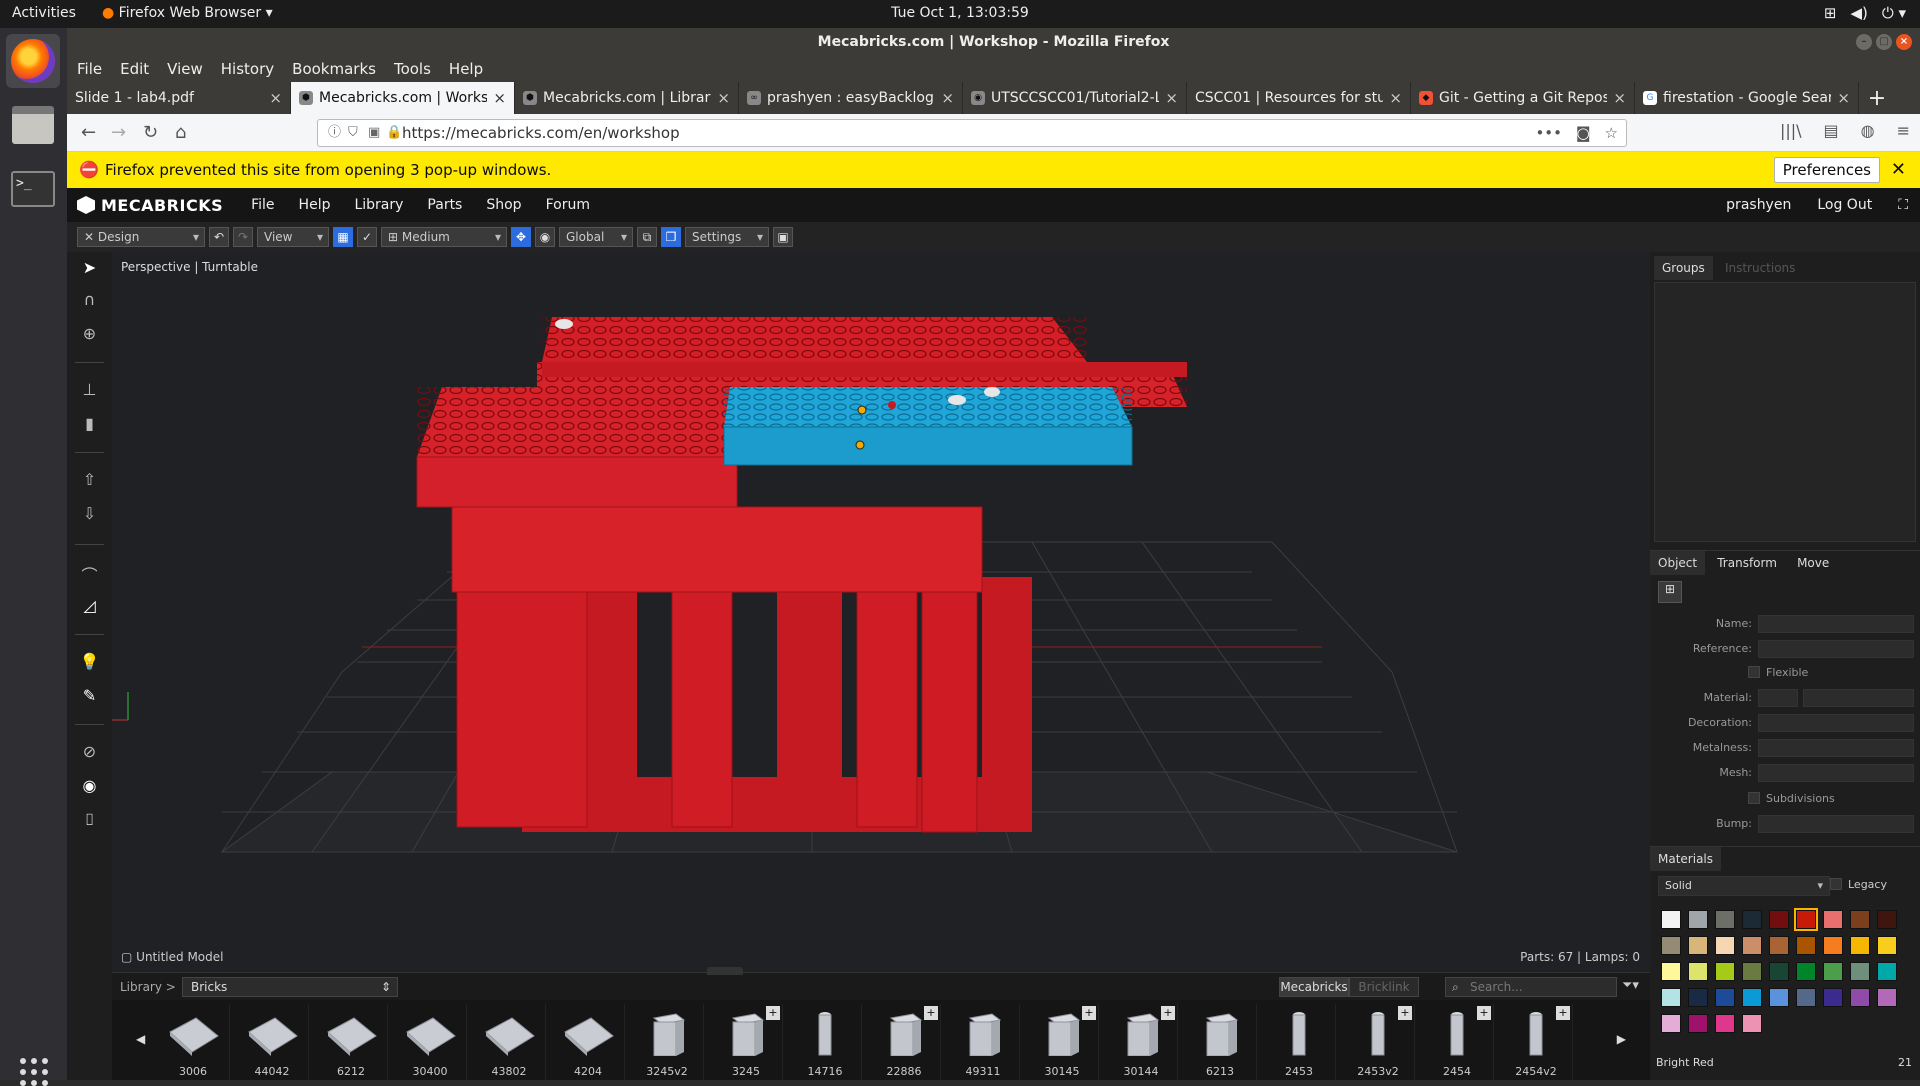 This screenshot has height=1086, width=1920. I want to click on flex-tool-icon: ⌒, so click(89, 574).